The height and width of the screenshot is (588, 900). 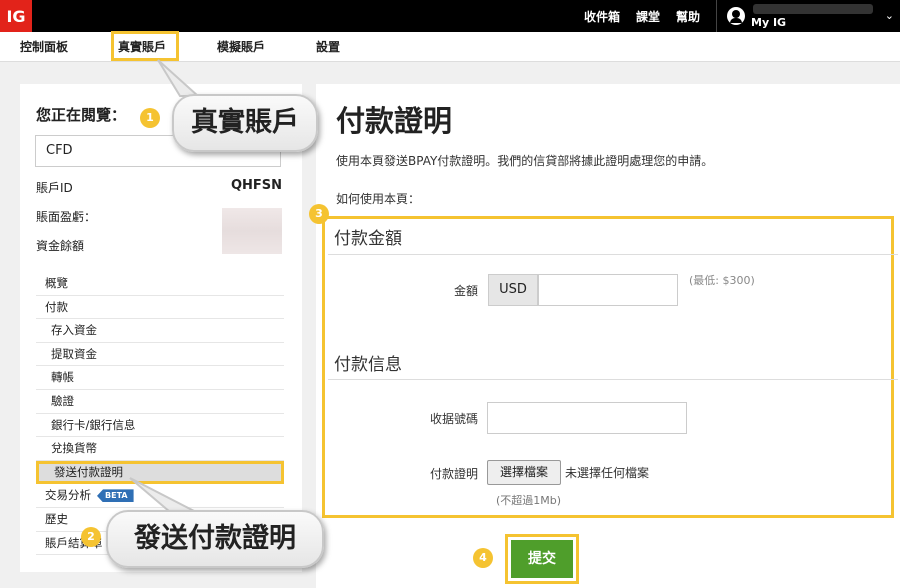 I want to click on account-label: My IG, so click(x=769, y=22).